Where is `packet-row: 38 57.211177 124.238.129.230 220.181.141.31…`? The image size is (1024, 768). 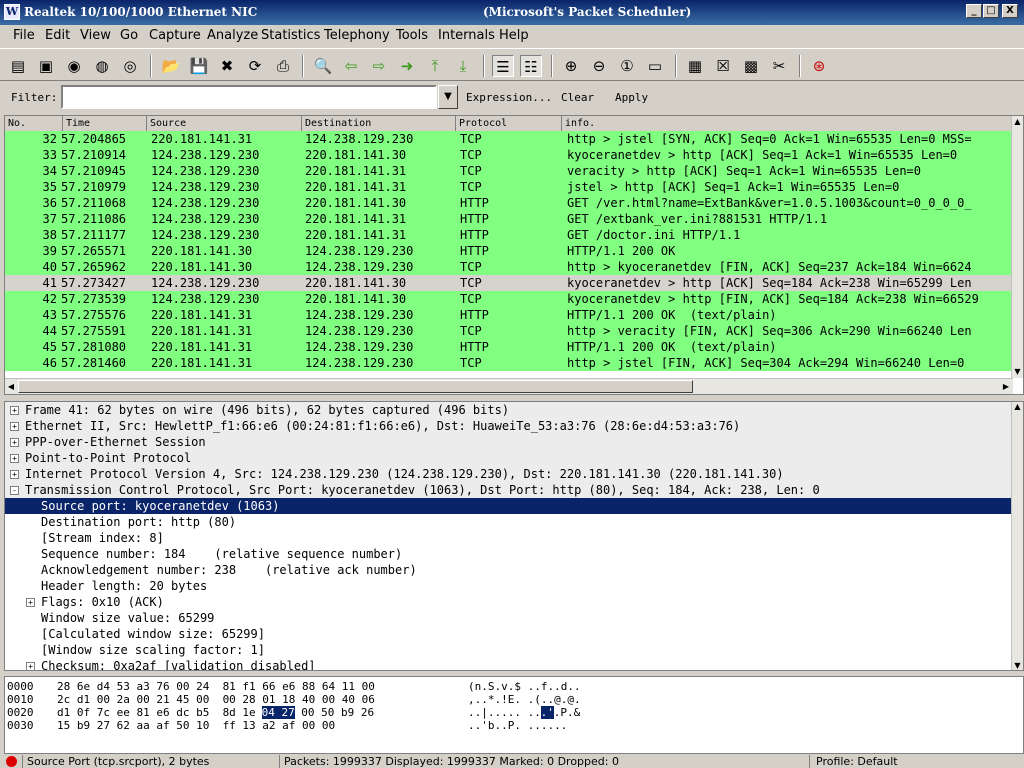
packet-row: 38 57.211177 124.238.129.230 220.181.141.31… is located at coordinates (509, 235).